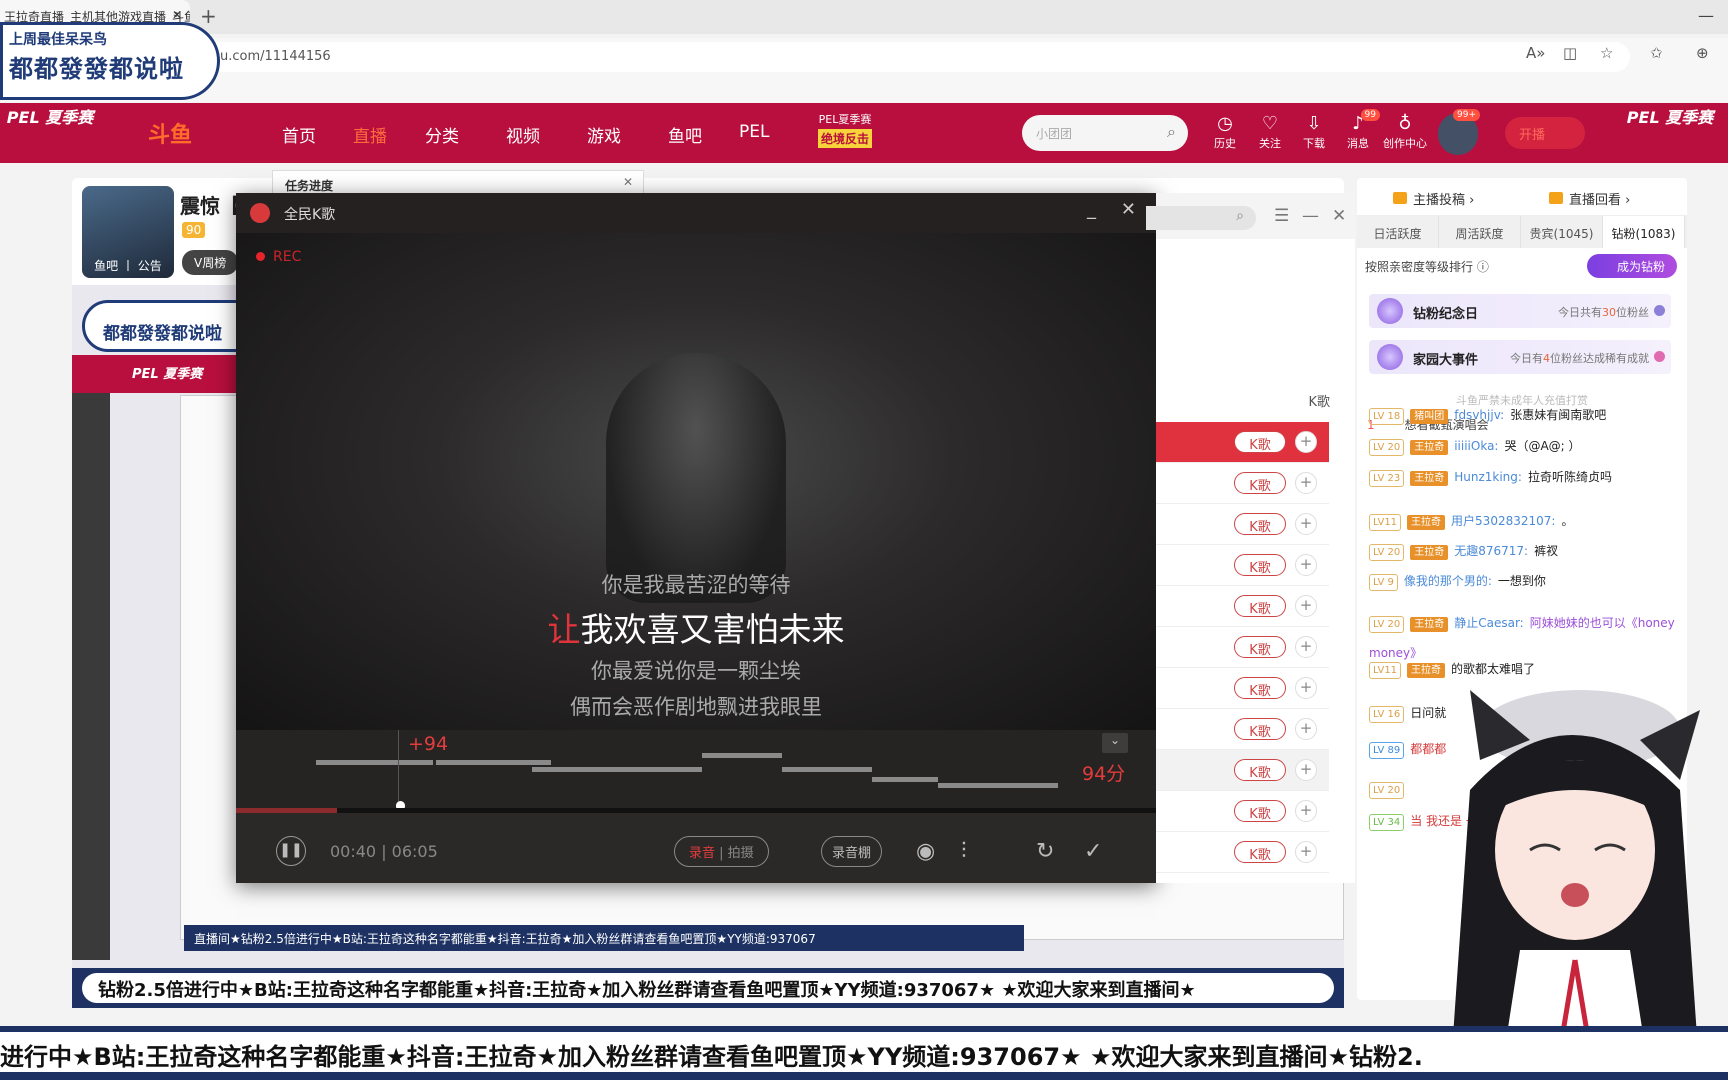  What do you see at coordinates (925, 851) in the screenshot?
I see `tuning-icon: ◉` at bounding box center [925, 851].